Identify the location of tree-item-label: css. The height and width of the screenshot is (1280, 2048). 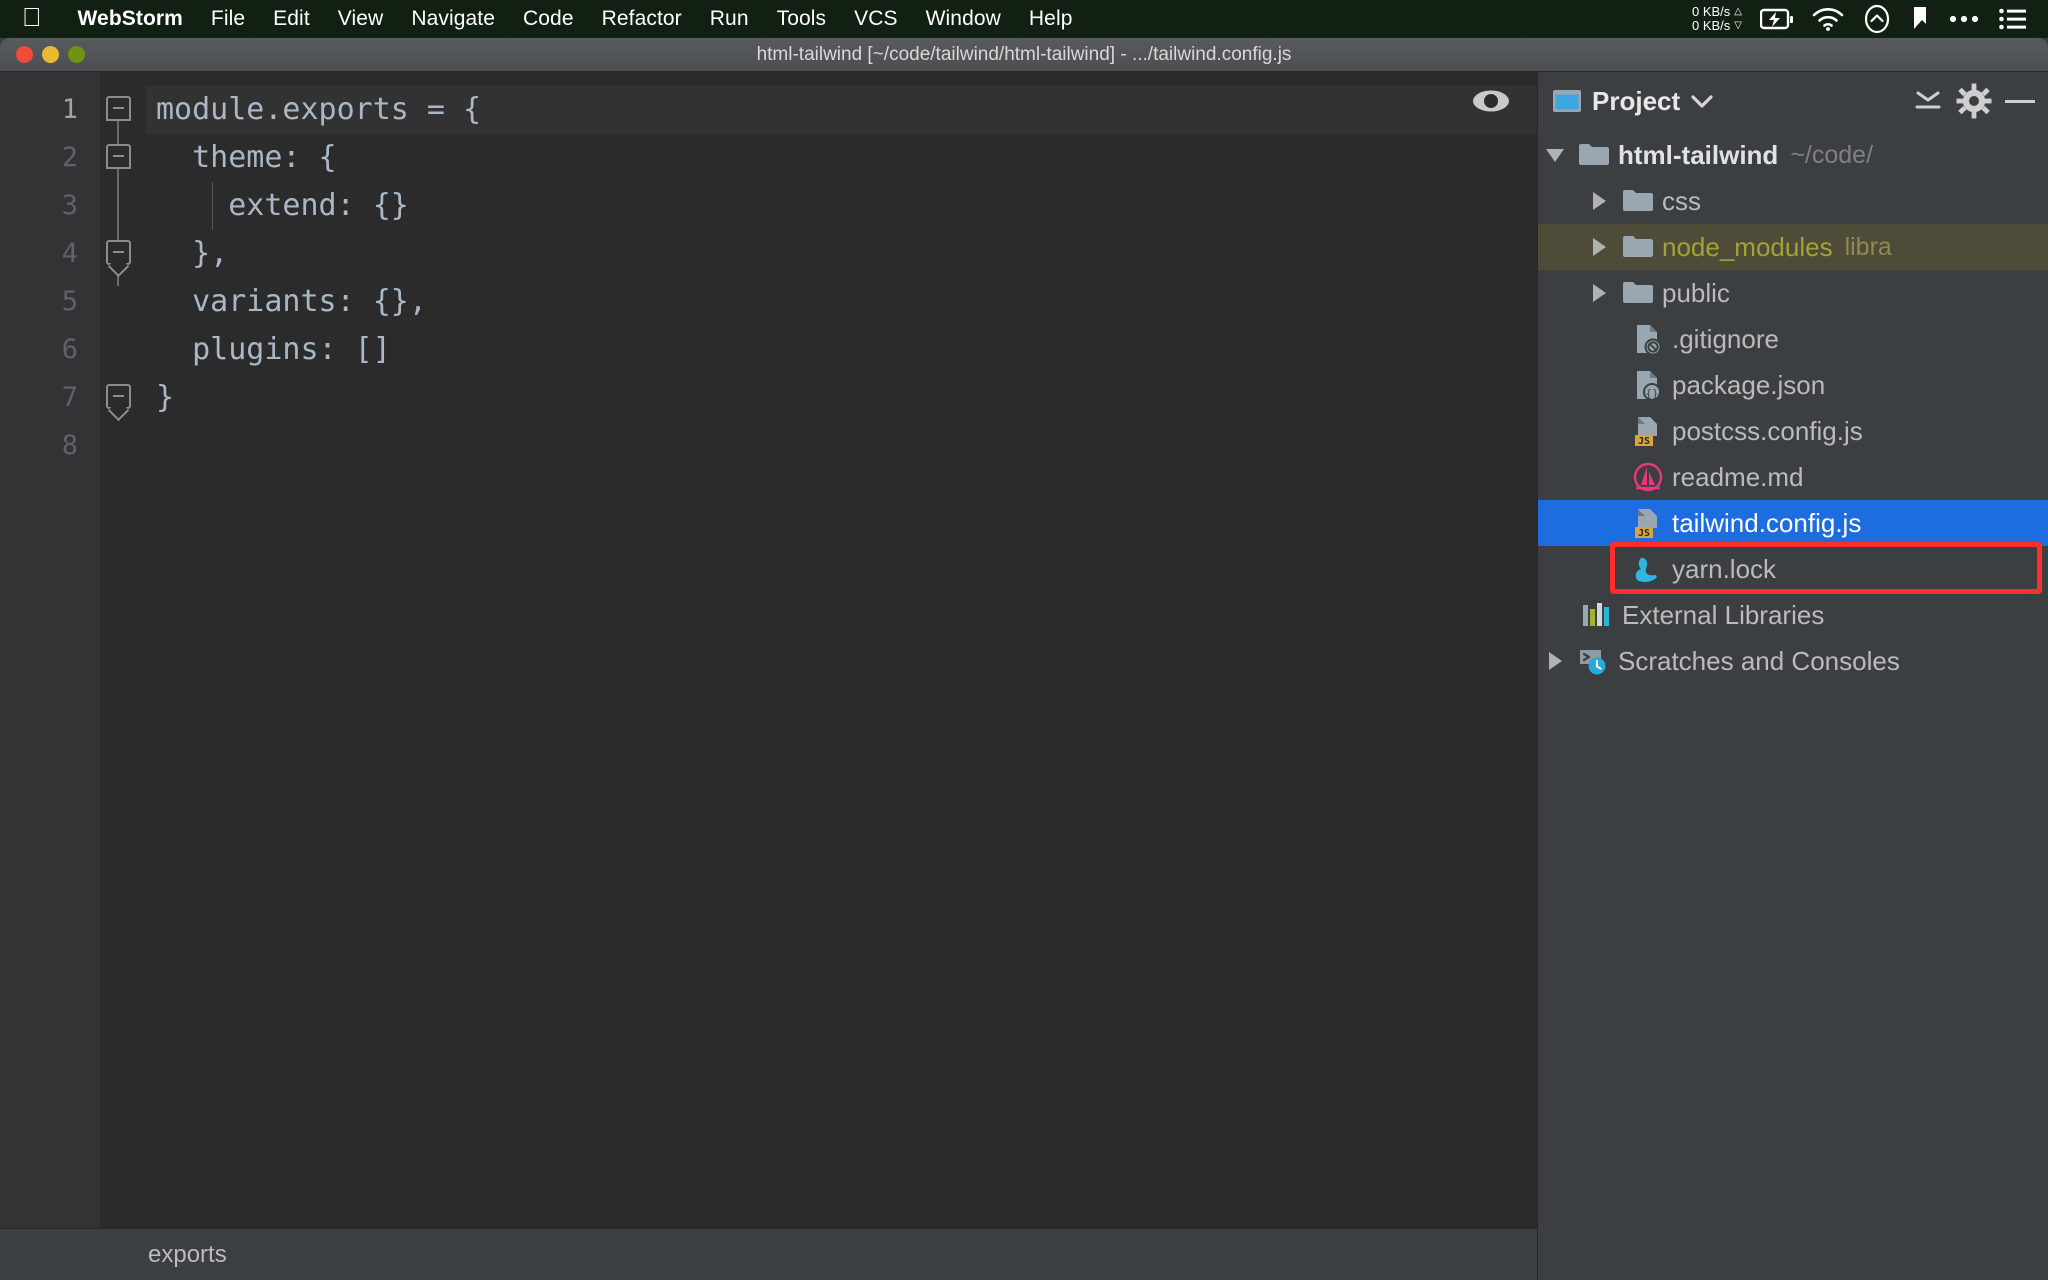
(1681, 200).